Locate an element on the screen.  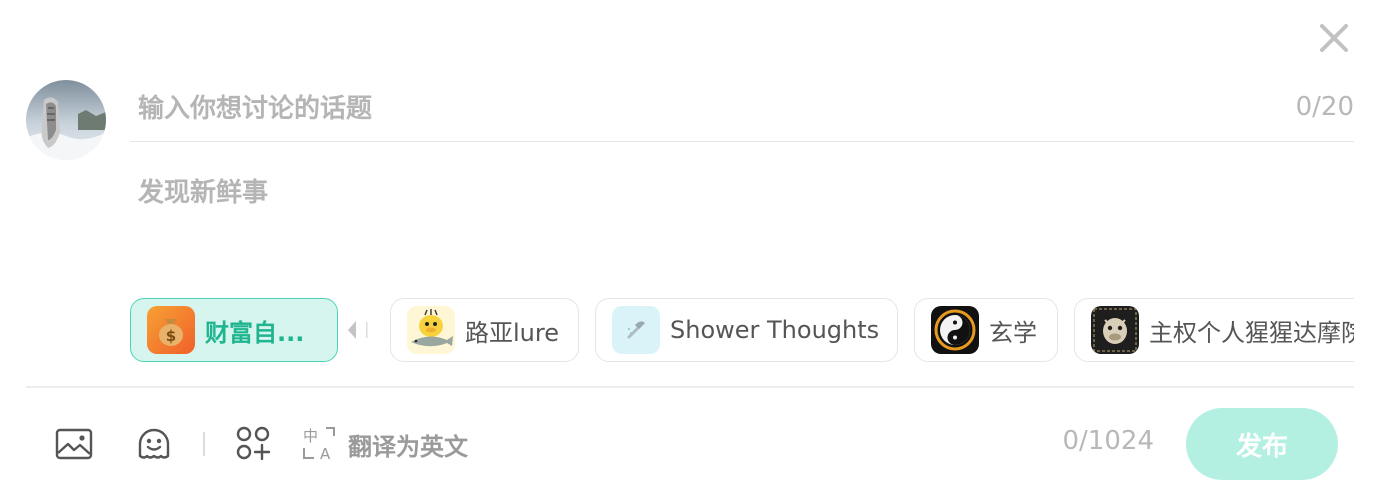
circle-chip-label: Shower Thoughts is located at coordinates (775, 330).